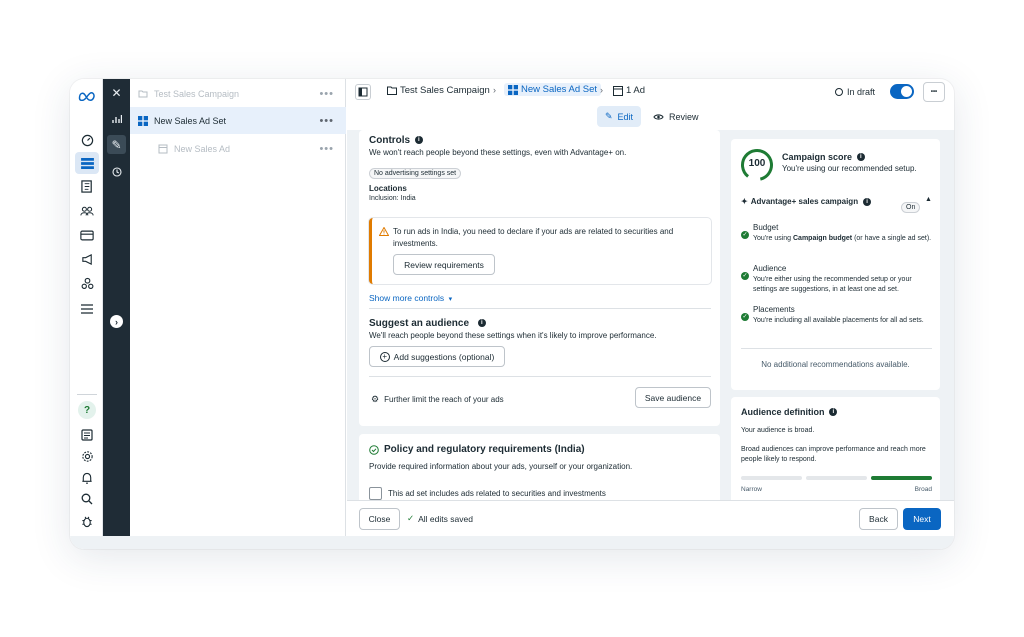  What do you see at coordinates (363, 92) in the screenshot?
I see `toggle-panel-button` at bounding box center [363, 92].